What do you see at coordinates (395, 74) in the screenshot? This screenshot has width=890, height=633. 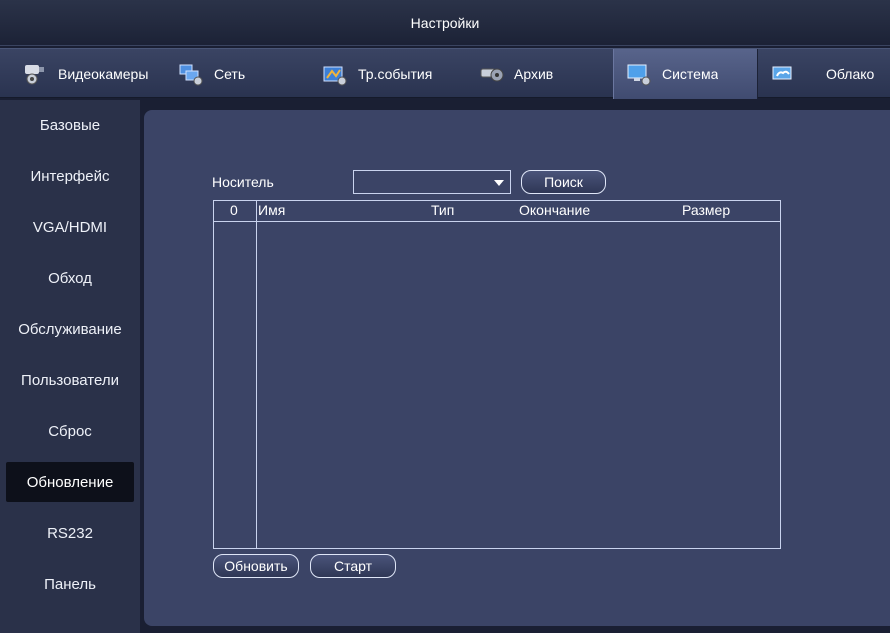 I see `tab-alarm-events-label: Тр.события` at bounding box center [395, 74].